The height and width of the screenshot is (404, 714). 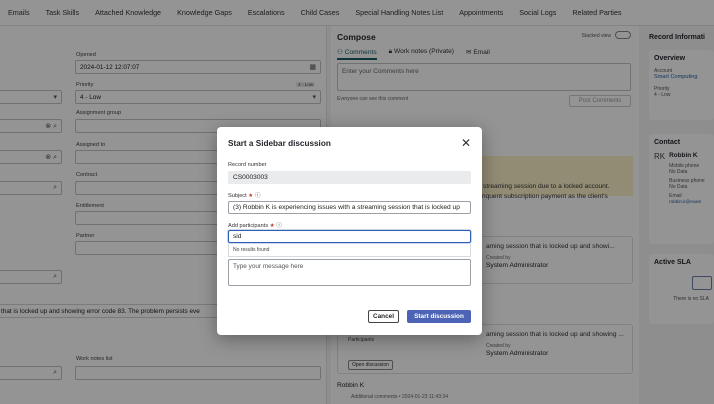 What do you see at coordinates (247, 165) in the screenshot?
I see `record-number-label: Record number` at bounding box center [247, 165].